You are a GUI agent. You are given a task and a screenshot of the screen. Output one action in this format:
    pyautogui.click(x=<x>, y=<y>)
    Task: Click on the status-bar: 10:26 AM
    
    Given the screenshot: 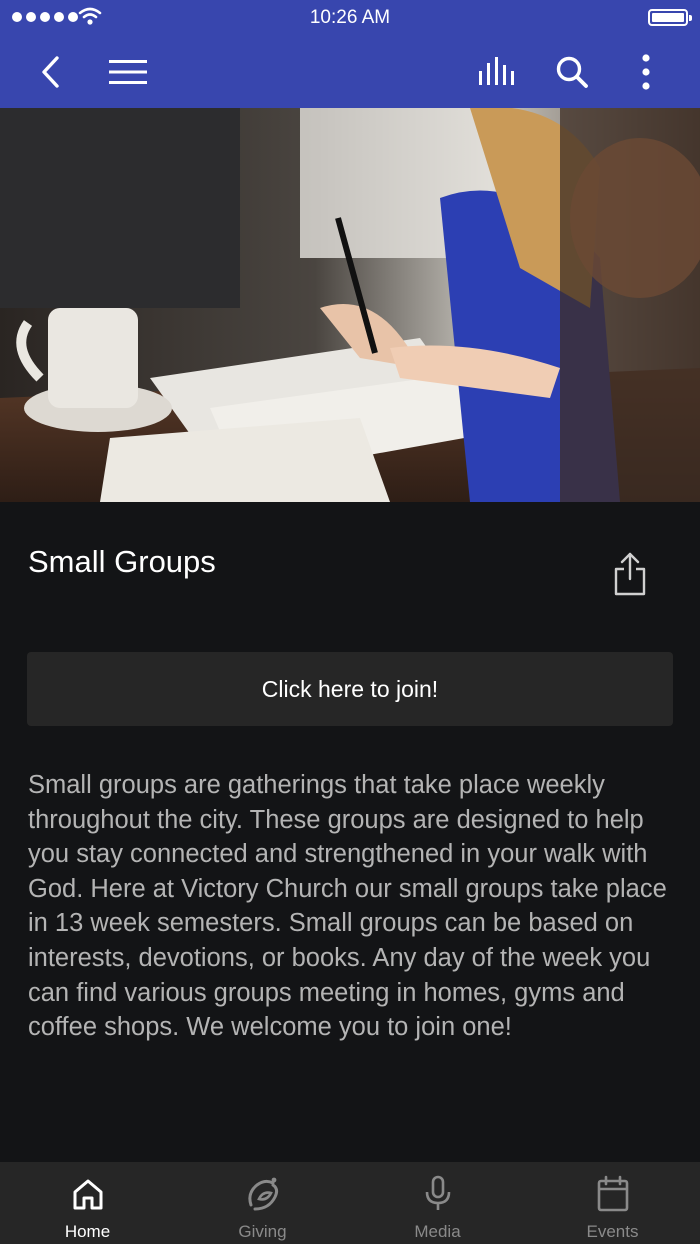 What is the action you would take?
    pyautogui.click(x=350, y=18)
    